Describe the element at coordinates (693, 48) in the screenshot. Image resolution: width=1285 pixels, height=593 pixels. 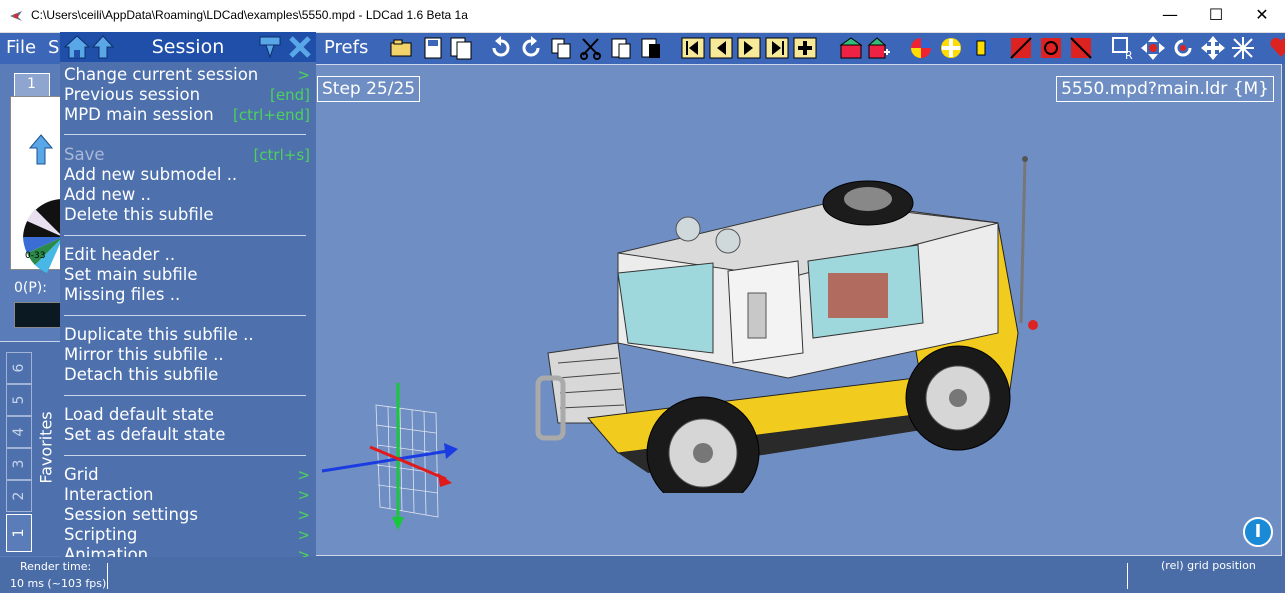
I see `first-step-icon` at that location.